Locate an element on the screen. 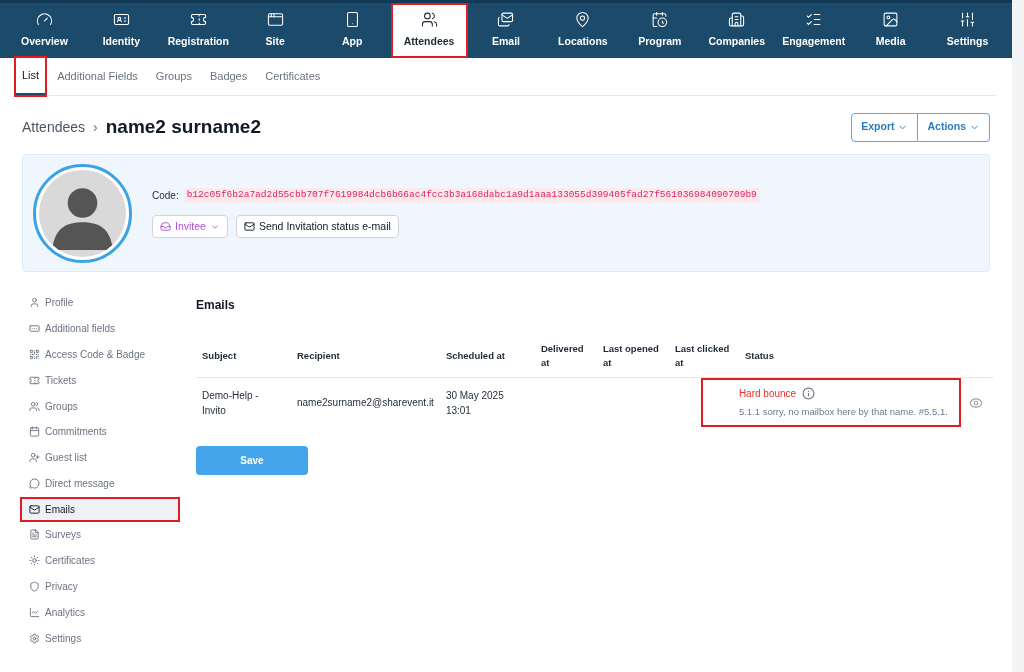  sidebar-item: Additional fields is located at coordinates (100, 329).